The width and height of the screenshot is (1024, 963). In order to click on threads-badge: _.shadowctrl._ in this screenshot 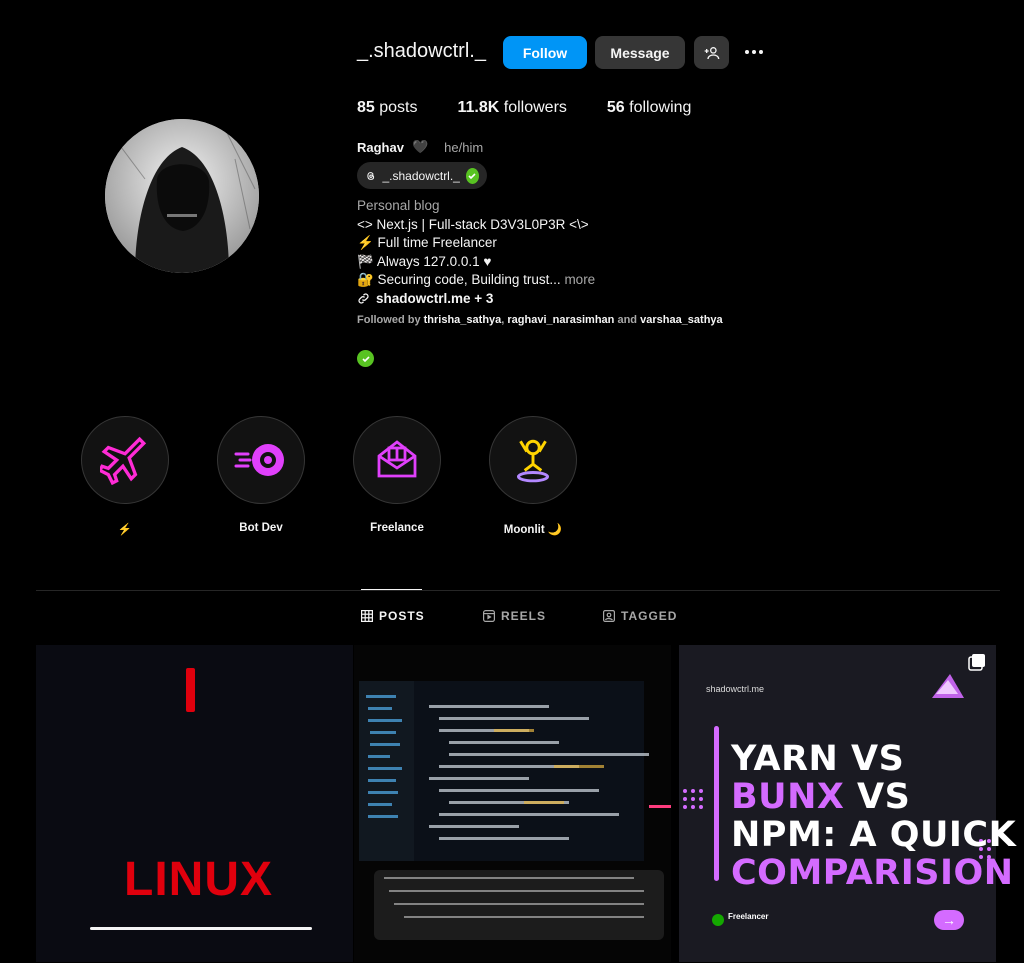, I will do `click(422, 175)`.